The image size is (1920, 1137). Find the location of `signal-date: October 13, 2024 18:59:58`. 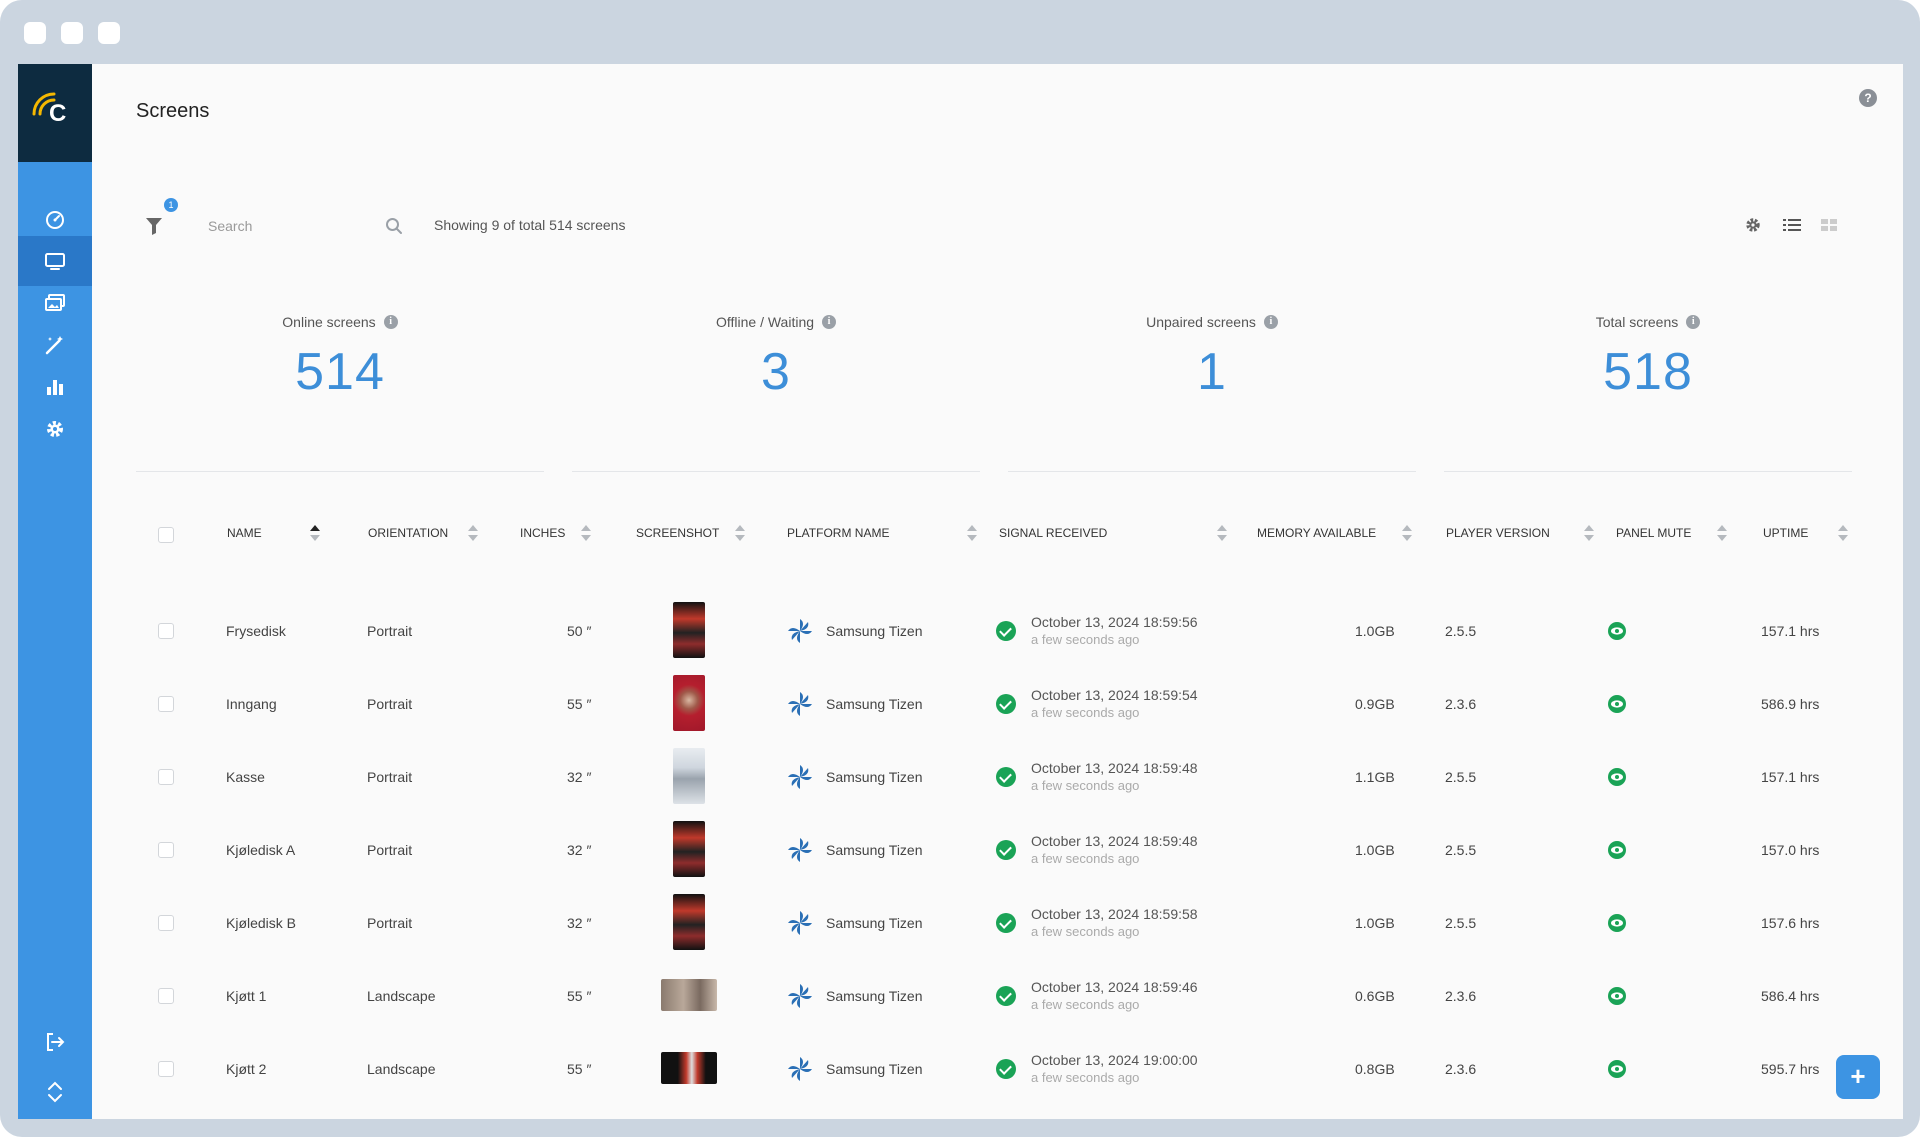

signal-date: October 13, 2024 18:59:58 is located at coordinates (1114, 914).